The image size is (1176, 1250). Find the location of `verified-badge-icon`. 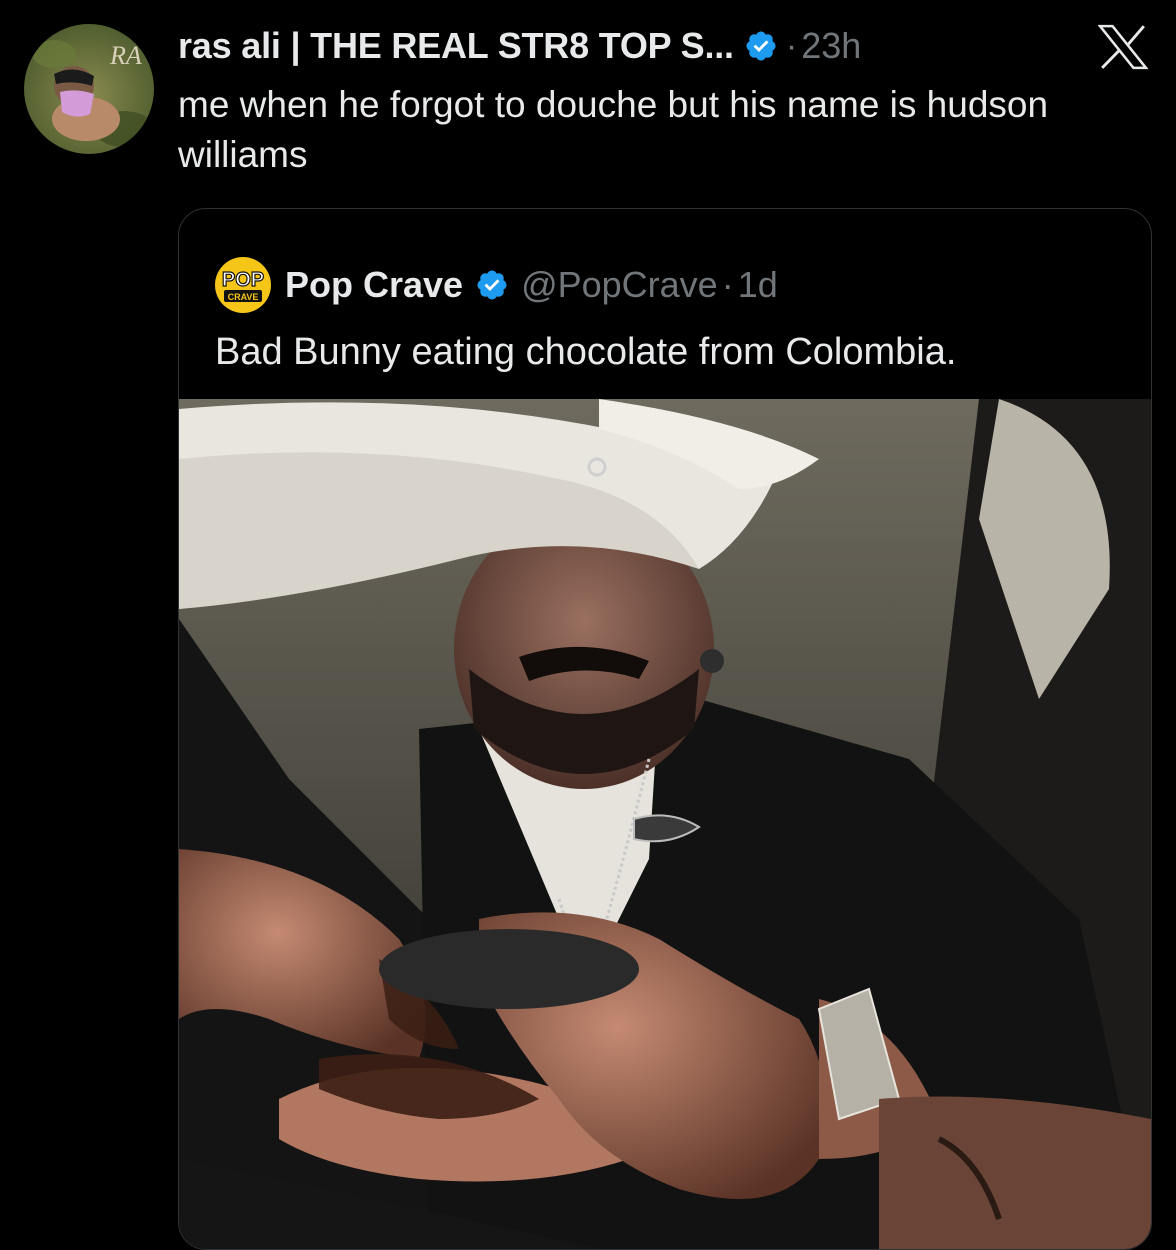

verified-badge-icon is located at coordinates (761, 46).